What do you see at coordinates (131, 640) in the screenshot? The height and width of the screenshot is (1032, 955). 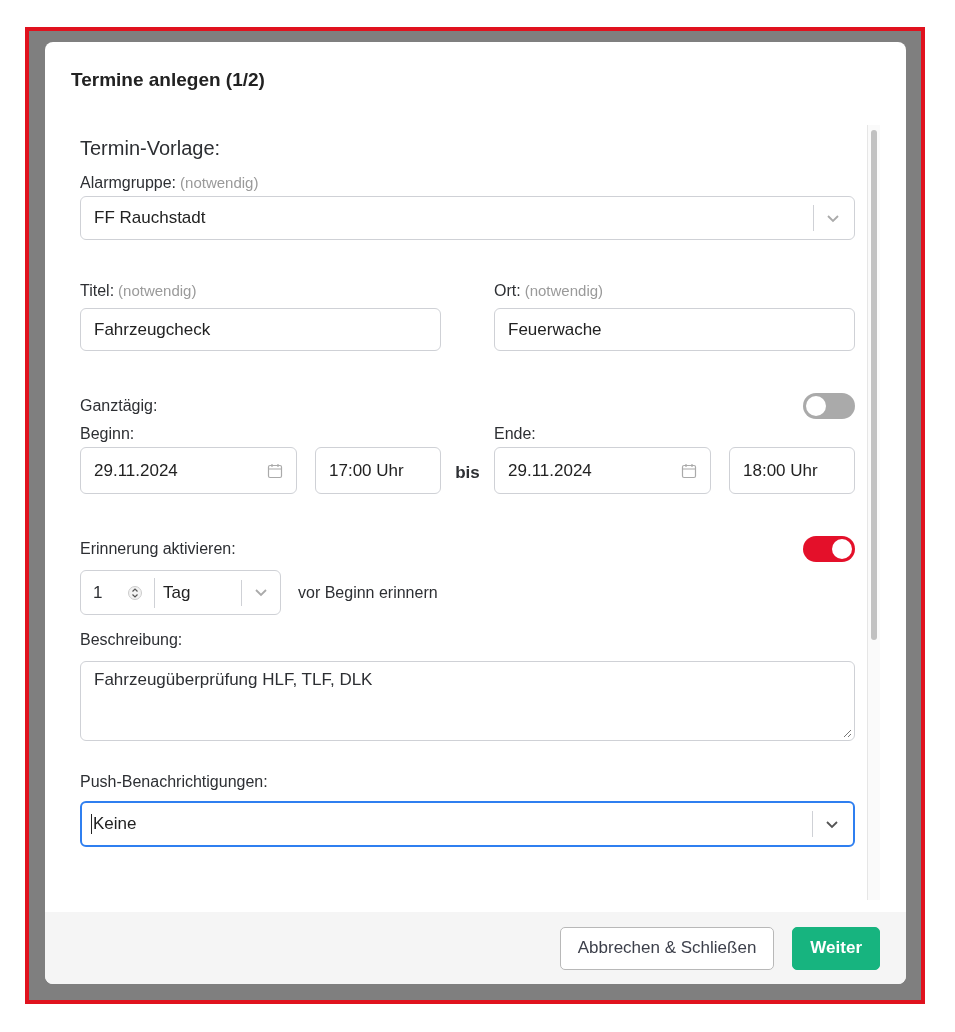 I see `field-label: Beschreibung:` at bounding box center [131, 640].